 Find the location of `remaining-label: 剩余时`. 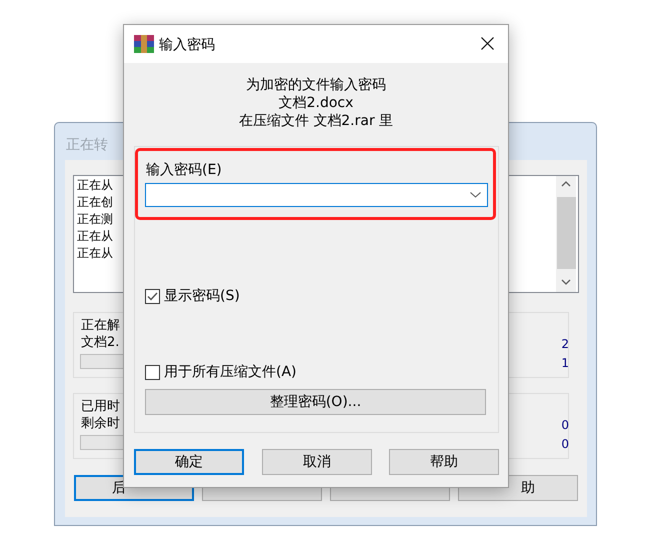

remaining-label: 剩余时 is located at coordinates (100, 424).